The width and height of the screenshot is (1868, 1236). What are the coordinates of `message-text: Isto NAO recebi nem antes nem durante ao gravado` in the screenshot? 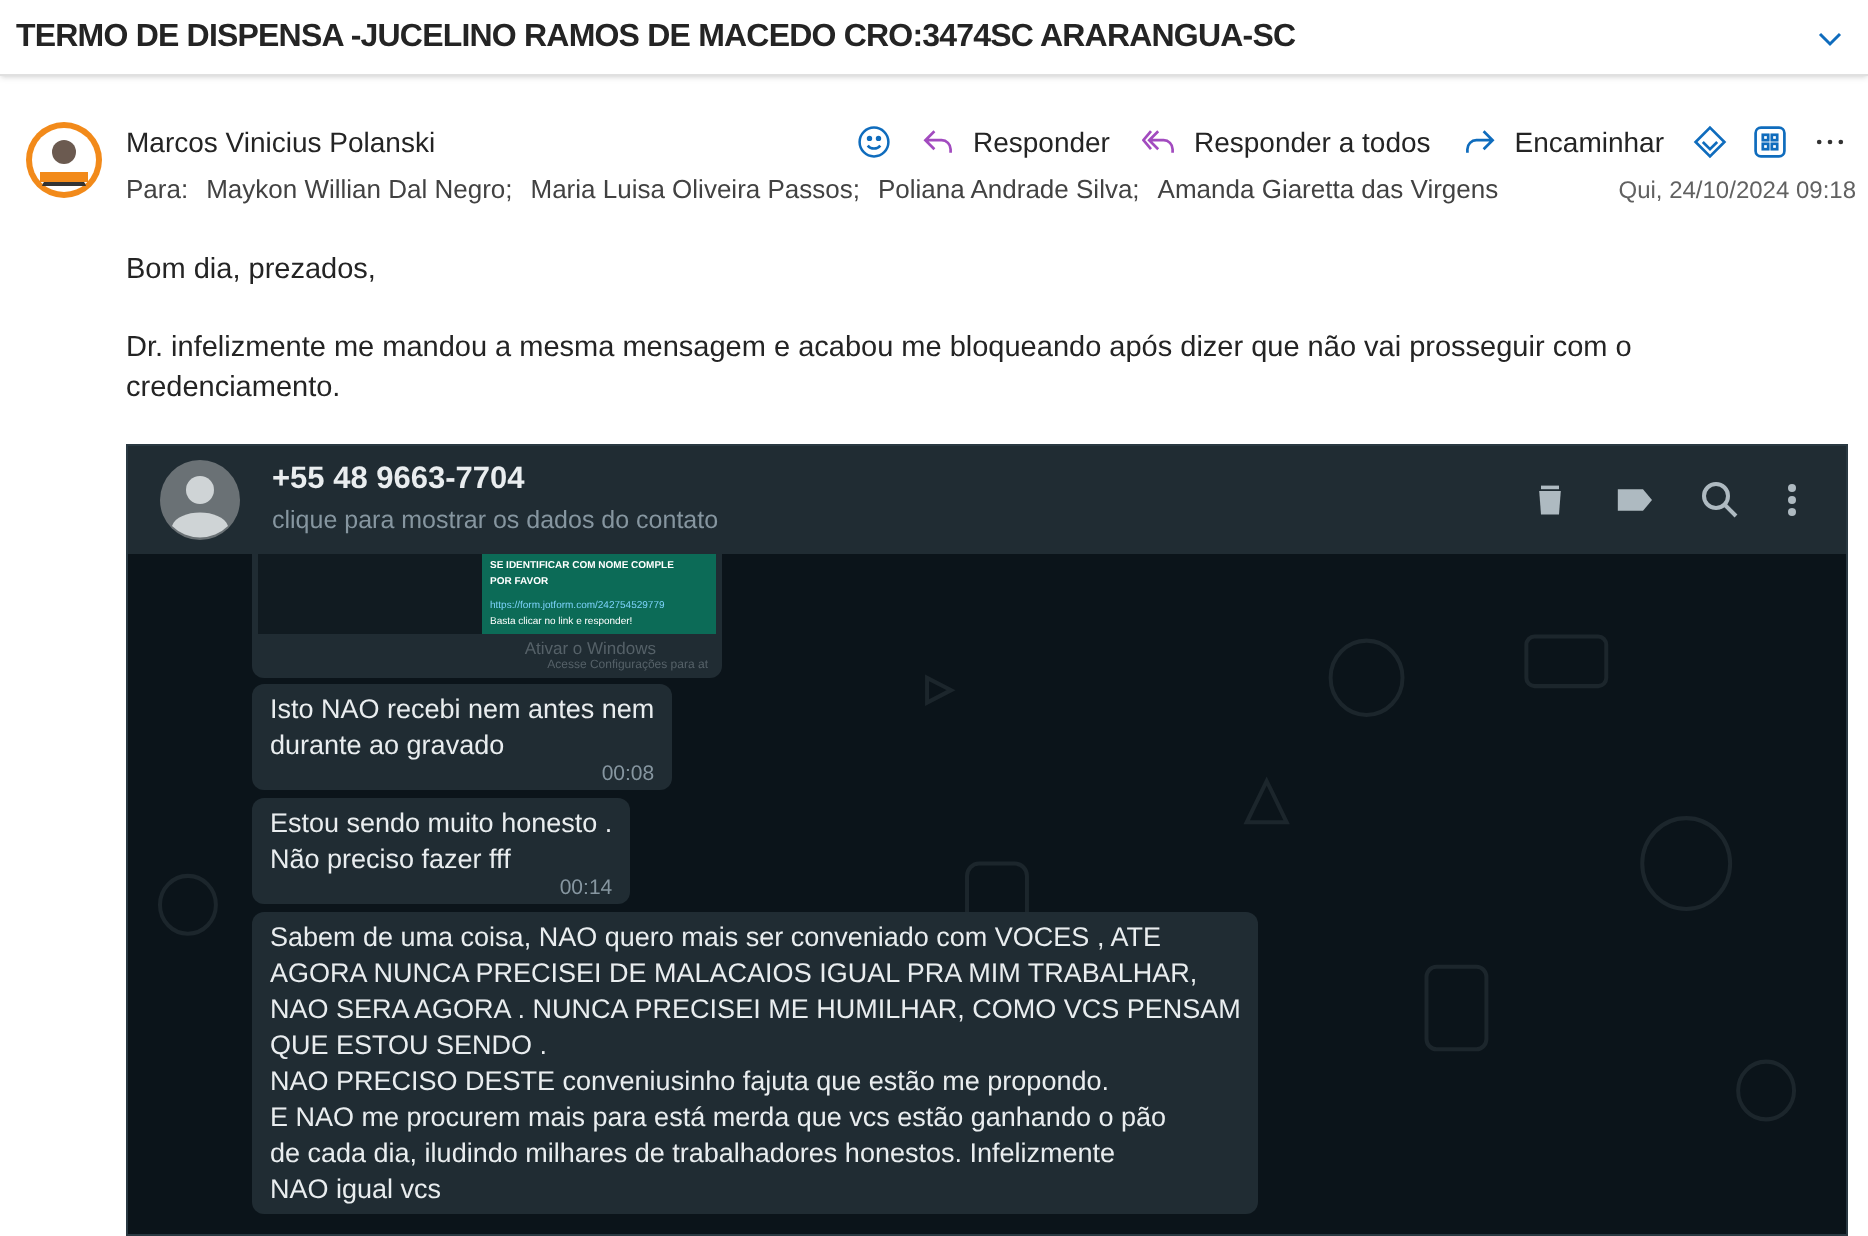 It's located at (462, 727).